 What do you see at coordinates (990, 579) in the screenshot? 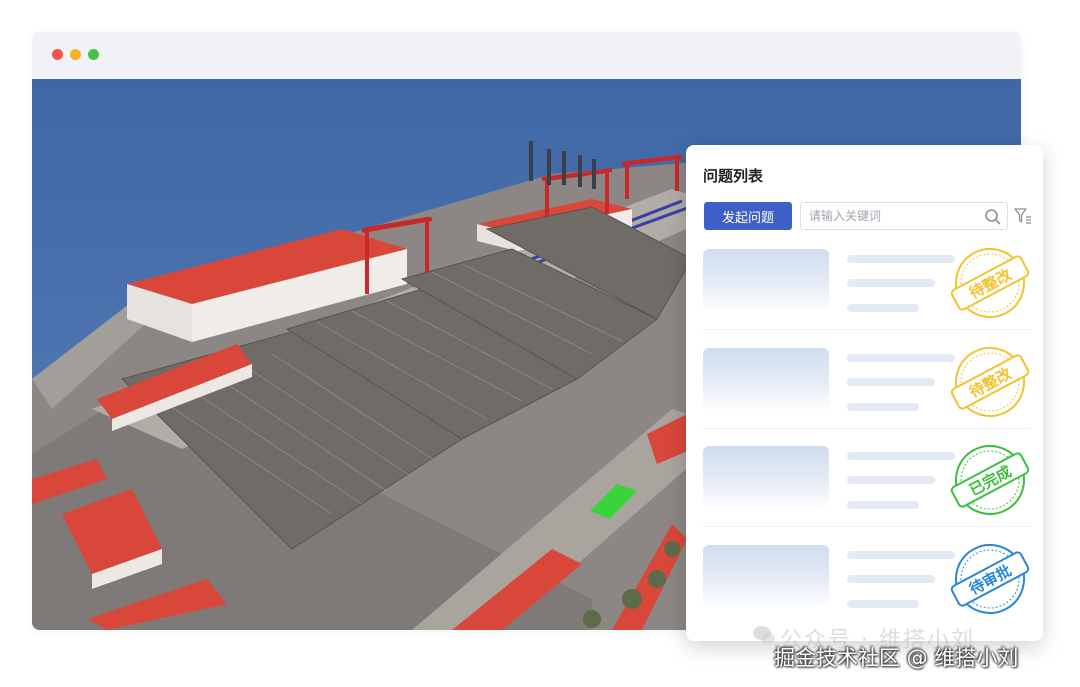
I see `status-stamp: 待审批` at bounding box center [990, 579].